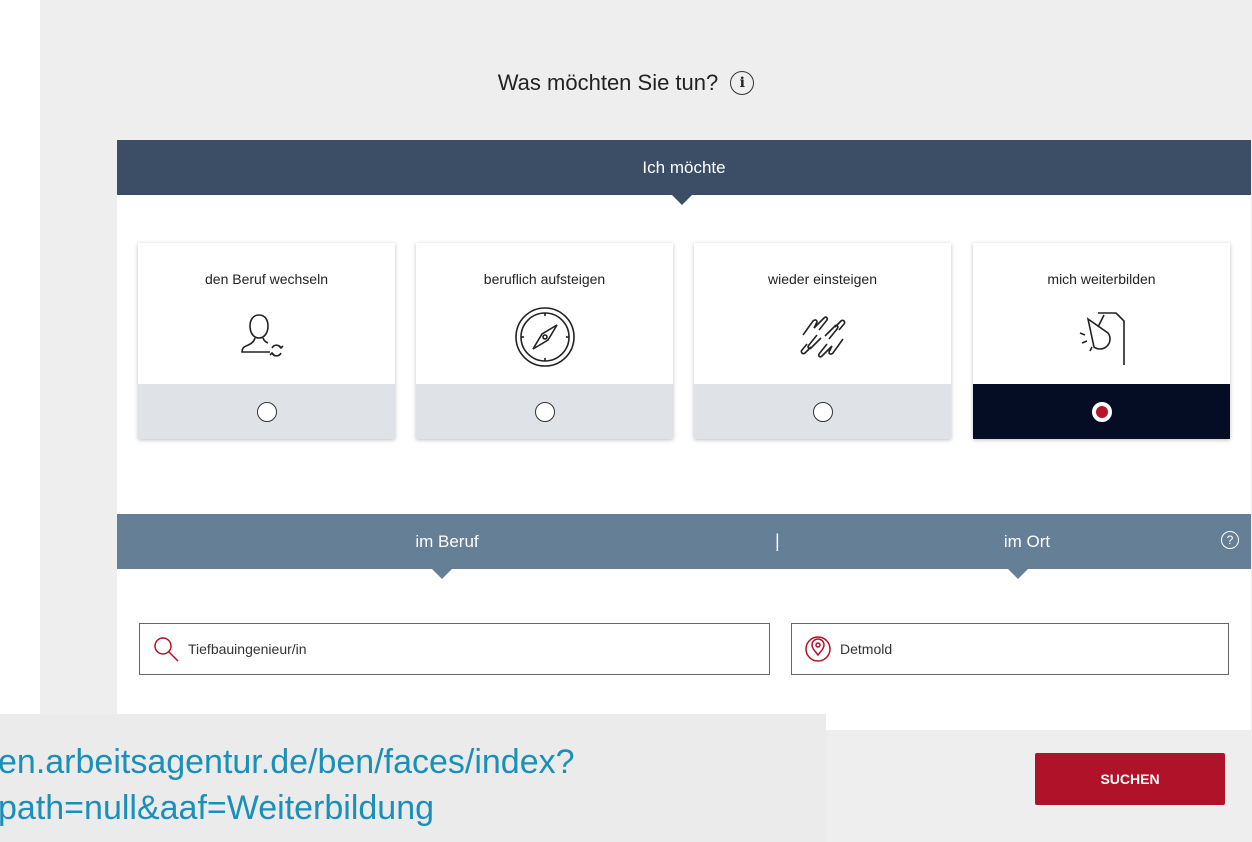 This screenshot has height=842, width=1252. Describe the element at coordinates (1018, 574) in the screenshot. I see `tab-ort-pointer` at that location.